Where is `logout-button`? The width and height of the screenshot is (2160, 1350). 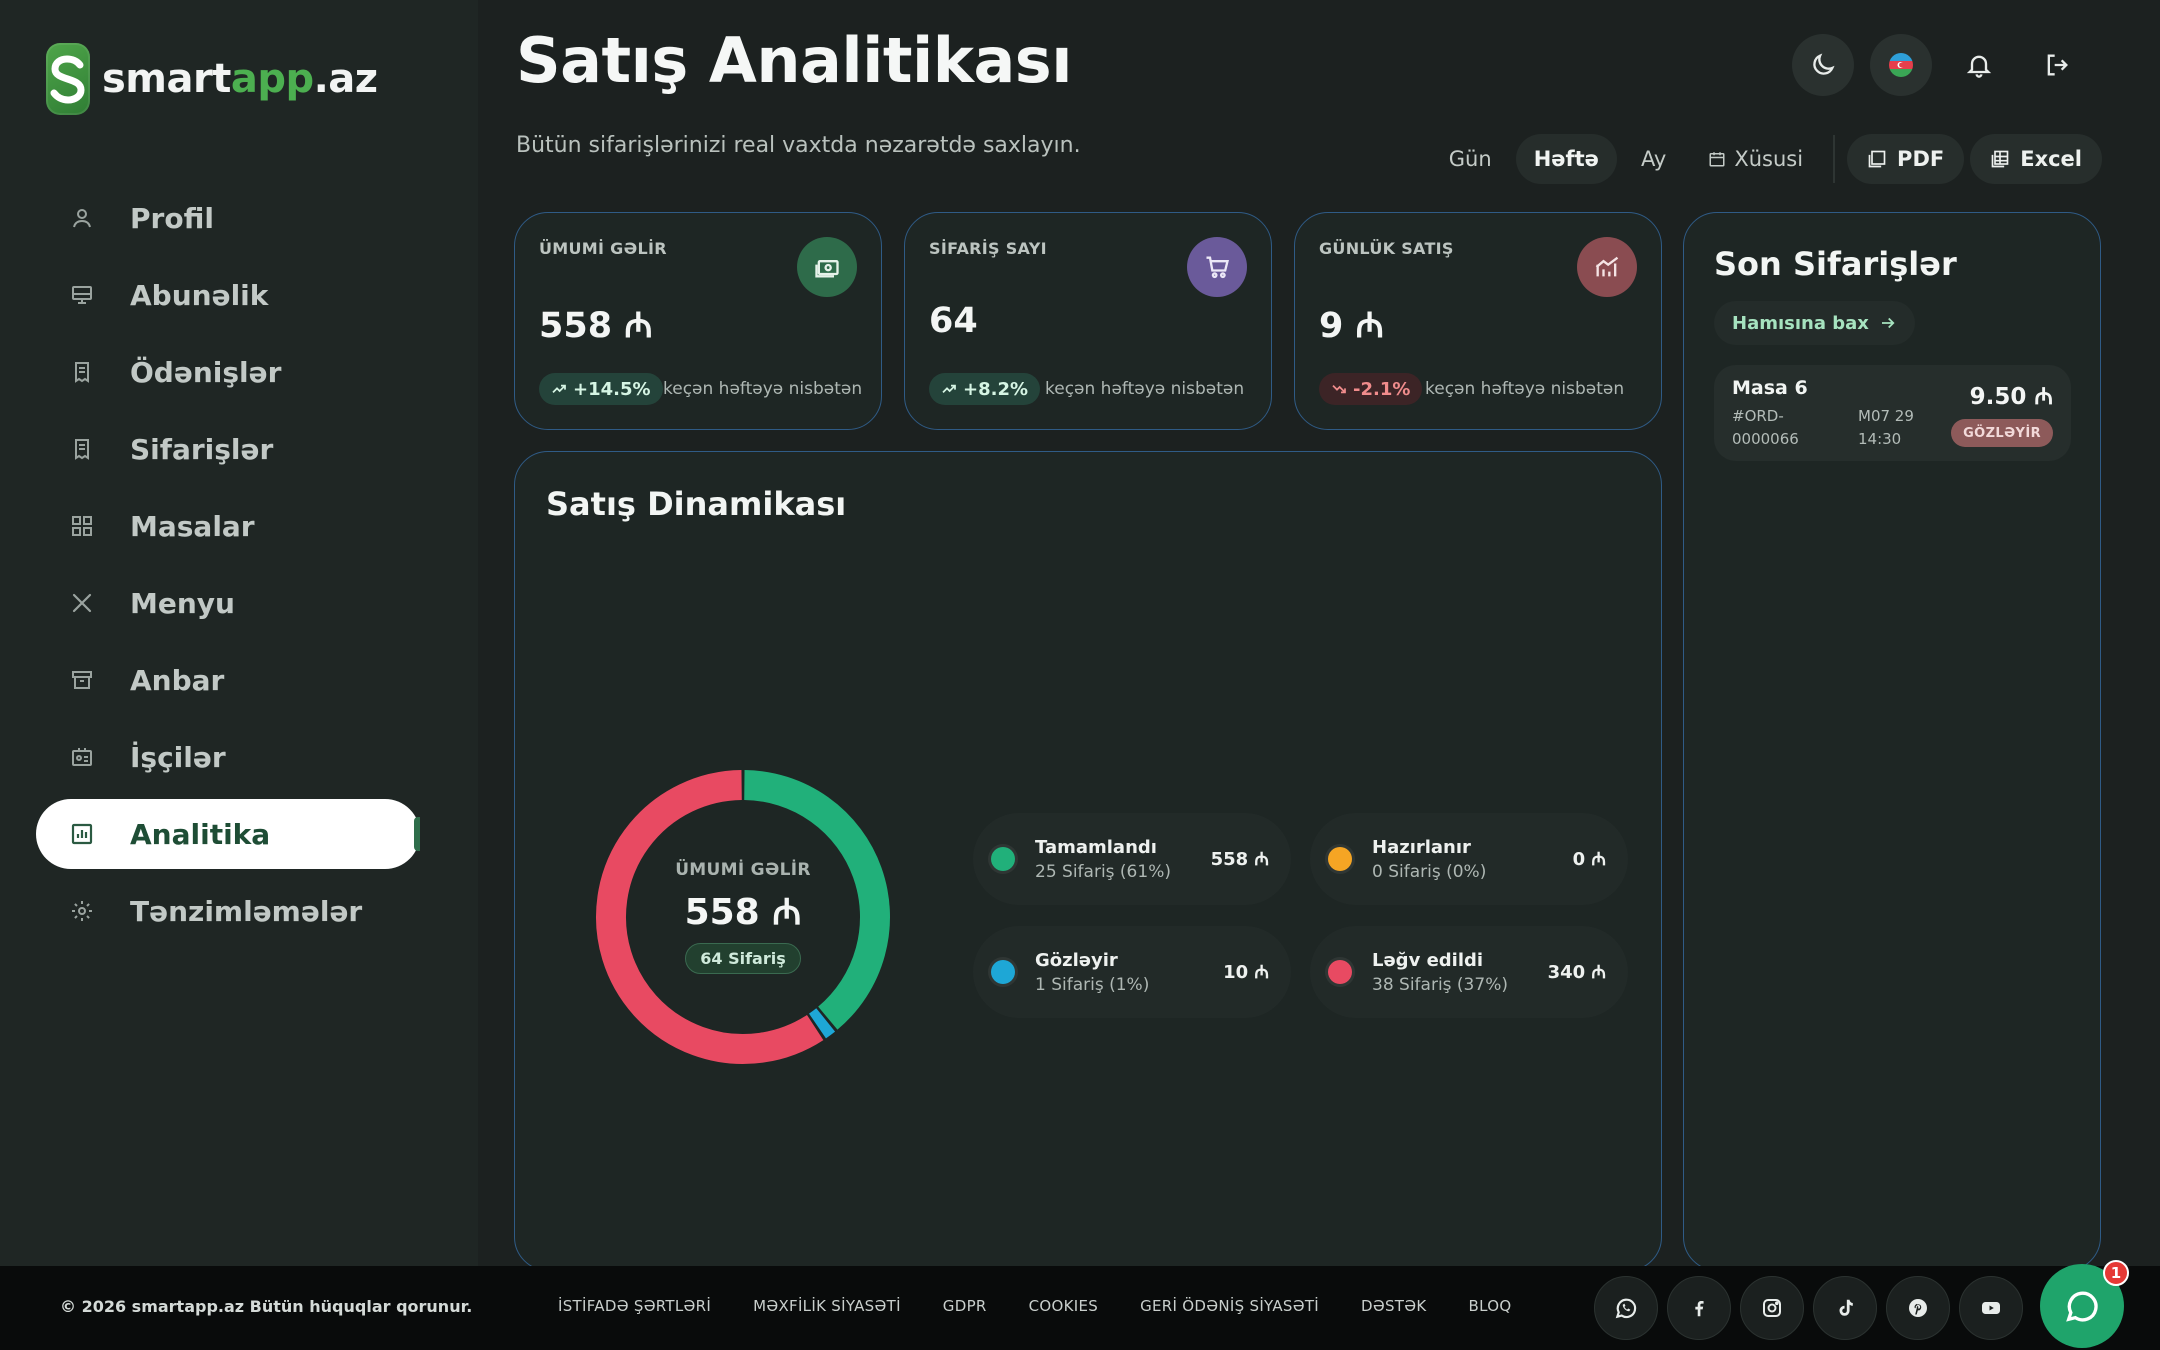 logout-button is located at coordinates (2057, 65).